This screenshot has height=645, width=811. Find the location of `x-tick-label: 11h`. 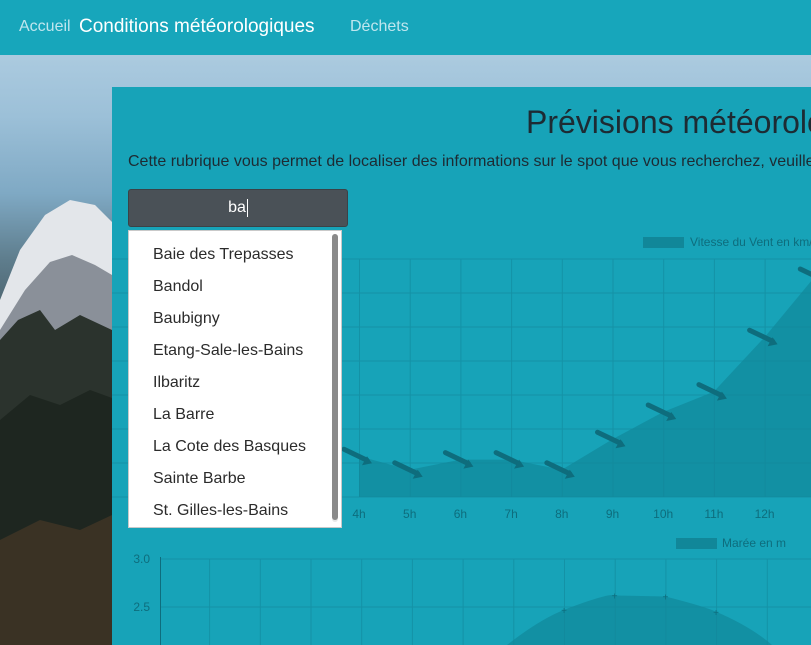

x-tick-label: 11h is located at coordinates (713, 514).